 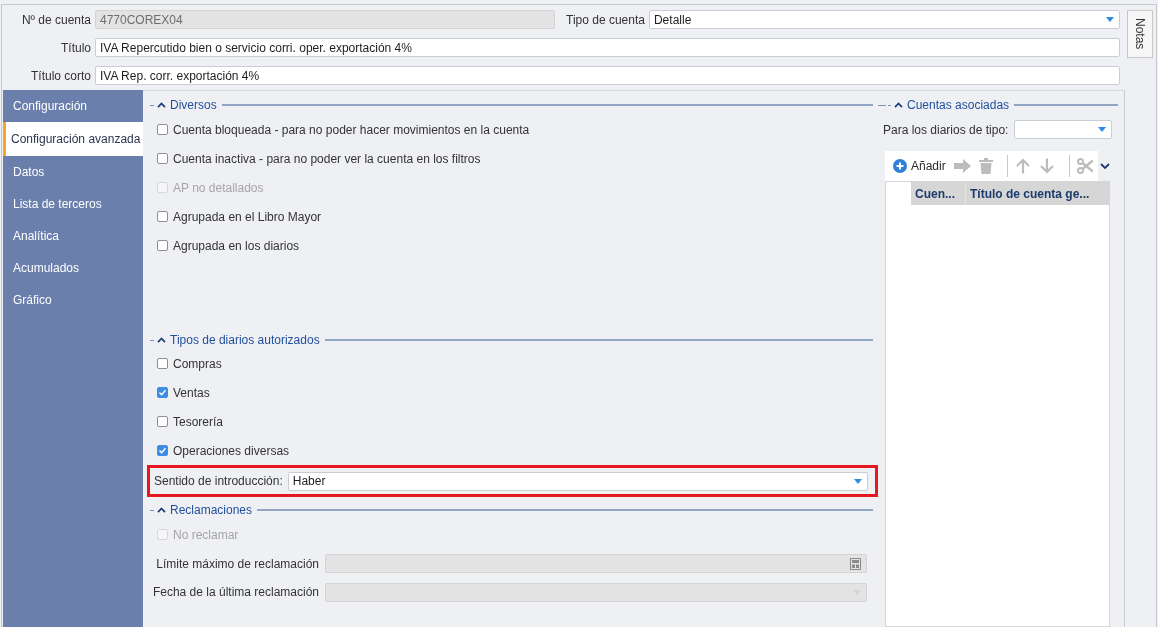 I want to click on field-label: Para los diarios de tipo:, so click(x=946, y=130).